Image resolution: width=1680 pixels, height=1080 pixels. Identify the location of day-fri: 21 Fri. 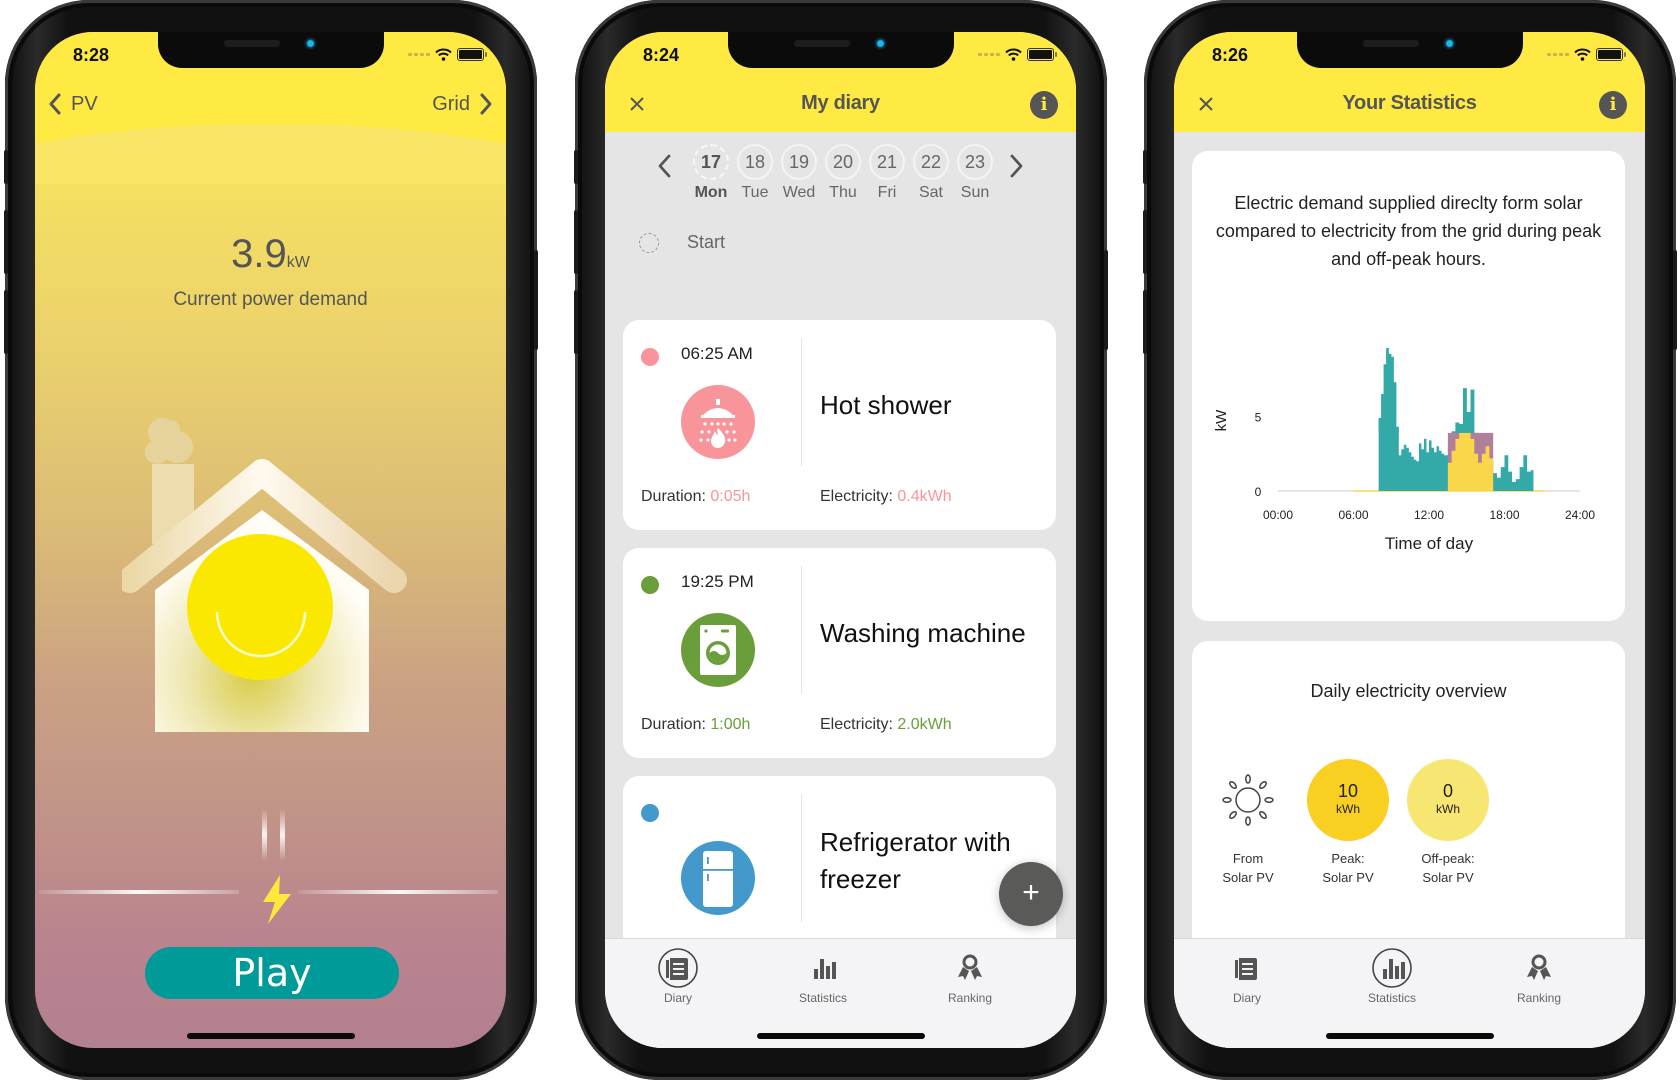
(887, 173).